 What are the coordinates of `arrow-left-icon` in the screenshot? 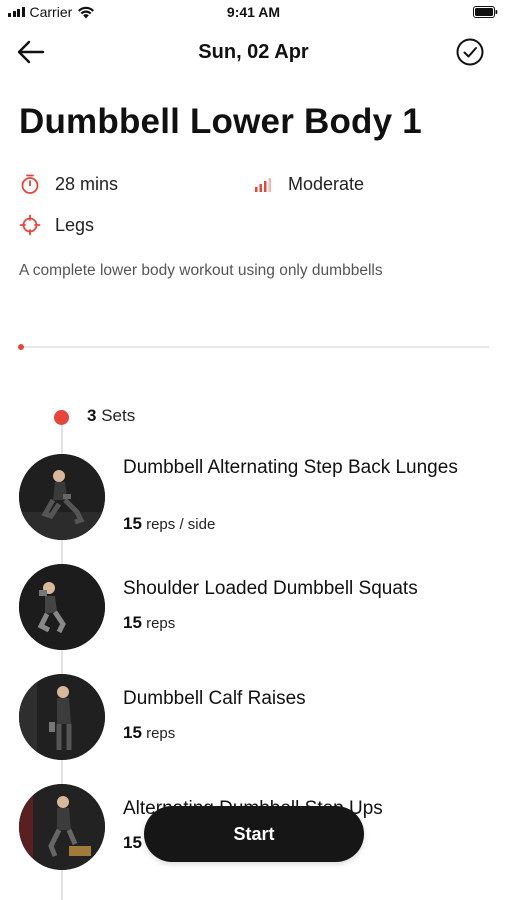 It's located at (31, 52).